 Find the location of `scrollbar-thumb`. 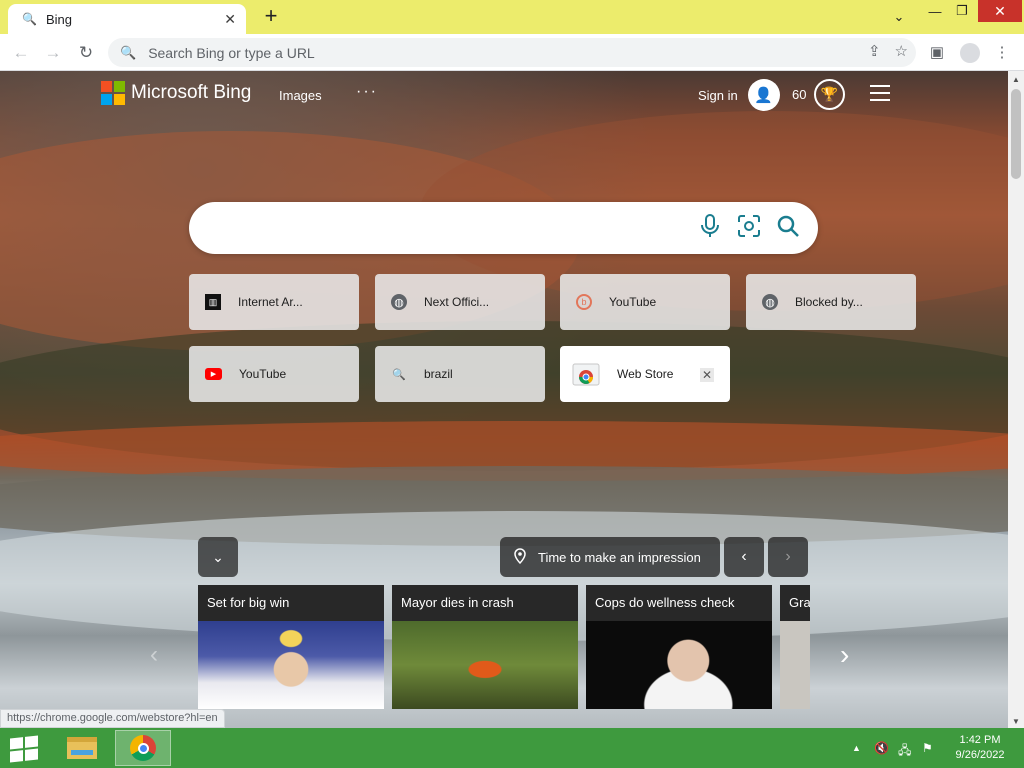

scrollbar-thumb is located at coordinates (1016, 134).